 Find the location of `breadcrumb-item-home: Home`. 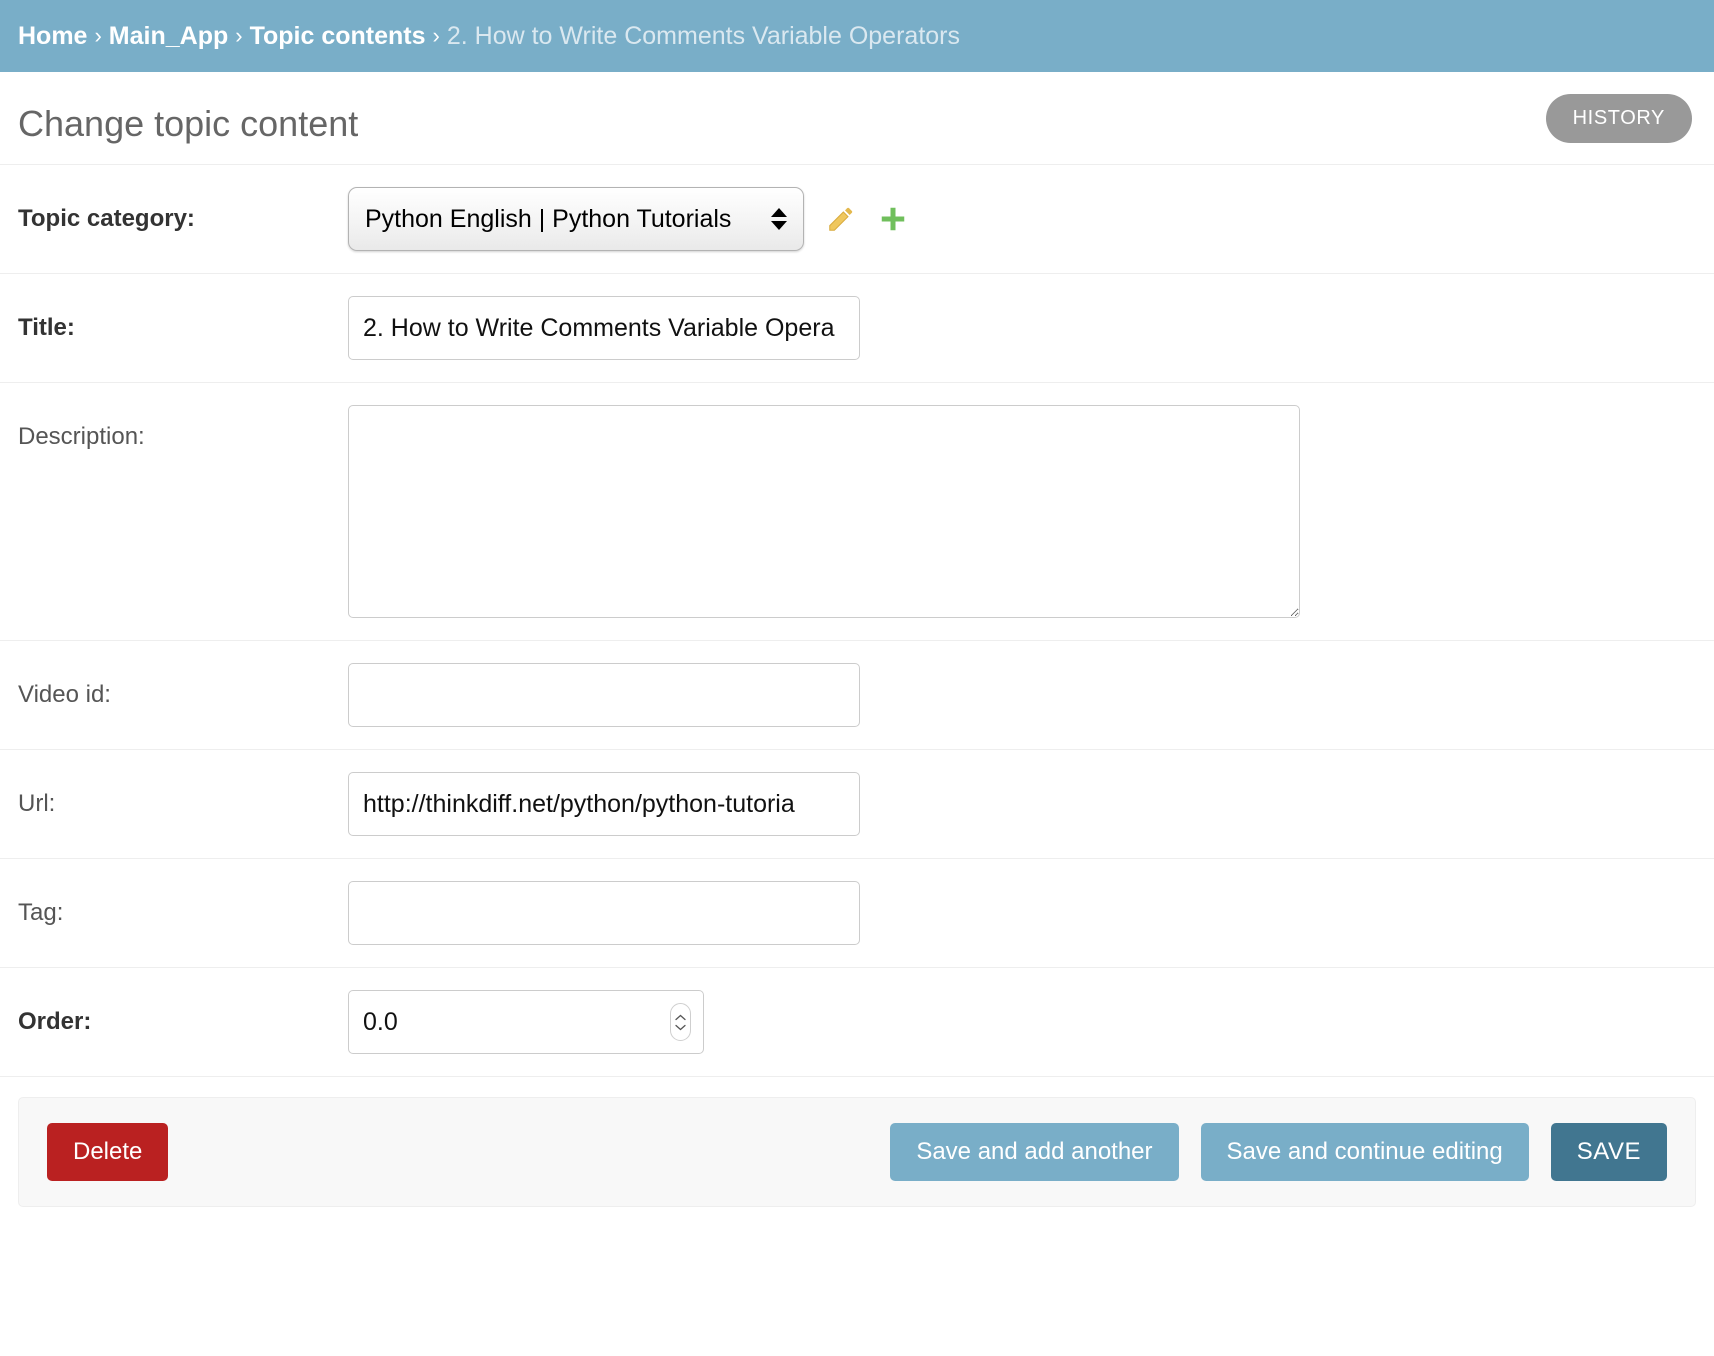

breadcrumb-item-home: Home is located at coordinates (52, 36).